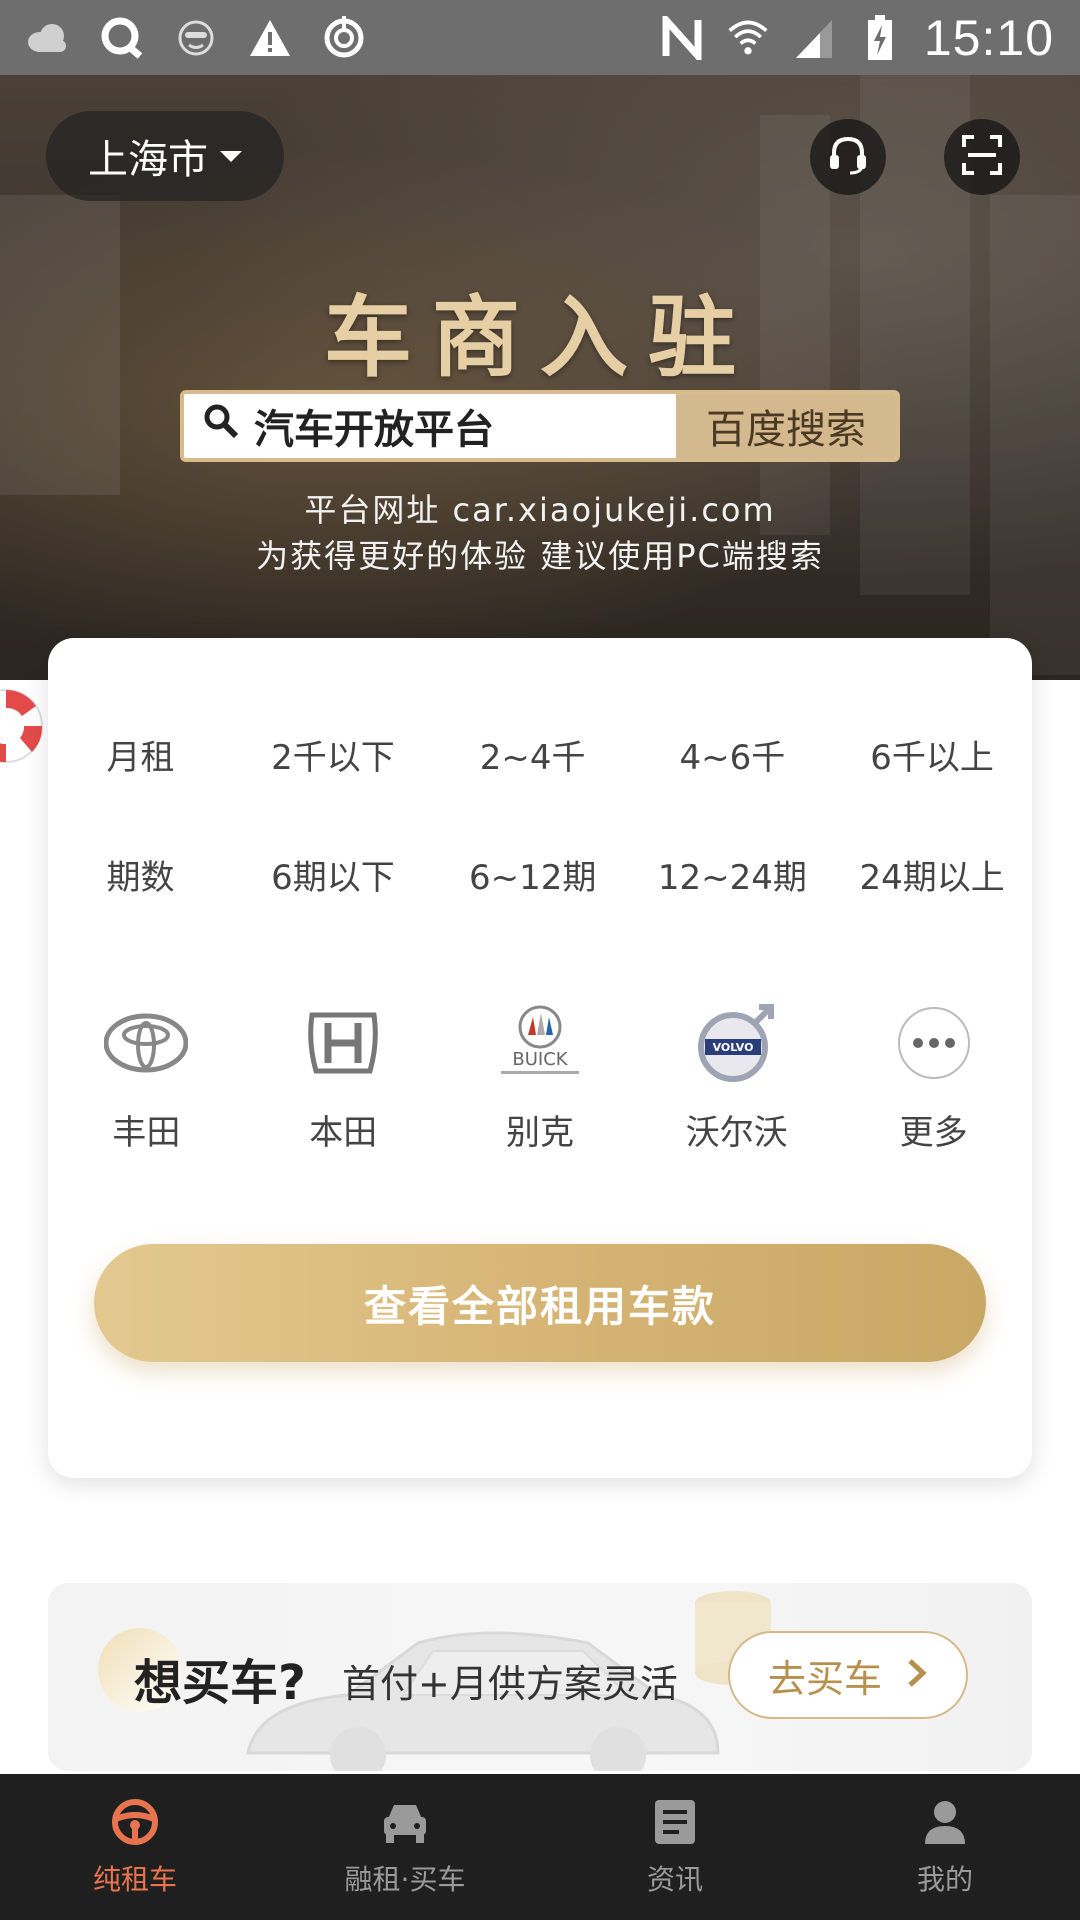 This screenshot has height=1920, width=1080. What do you see at coordinates (333, 754) in the screenshot?
I see `filter-option: 2千以下` at bounding box center [333, 754].